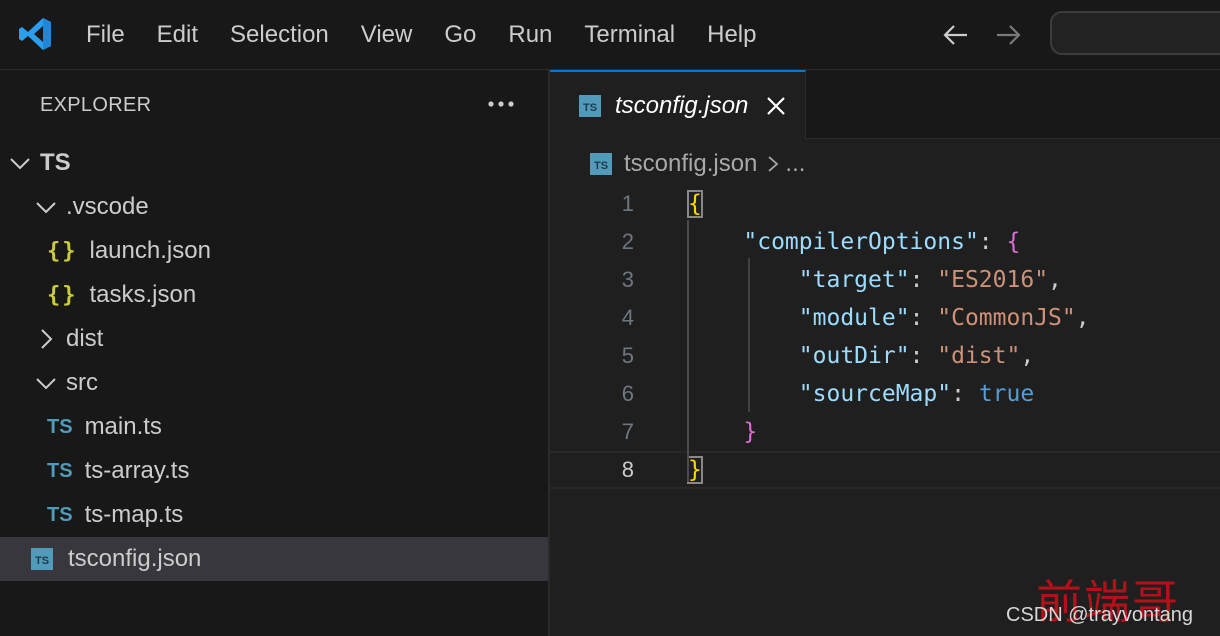 The image size is (1220, 636). Describe the element at coordinates (274, 251) in the screenshot. I see `tree-item-launch-json: {} launch.json` at that location.